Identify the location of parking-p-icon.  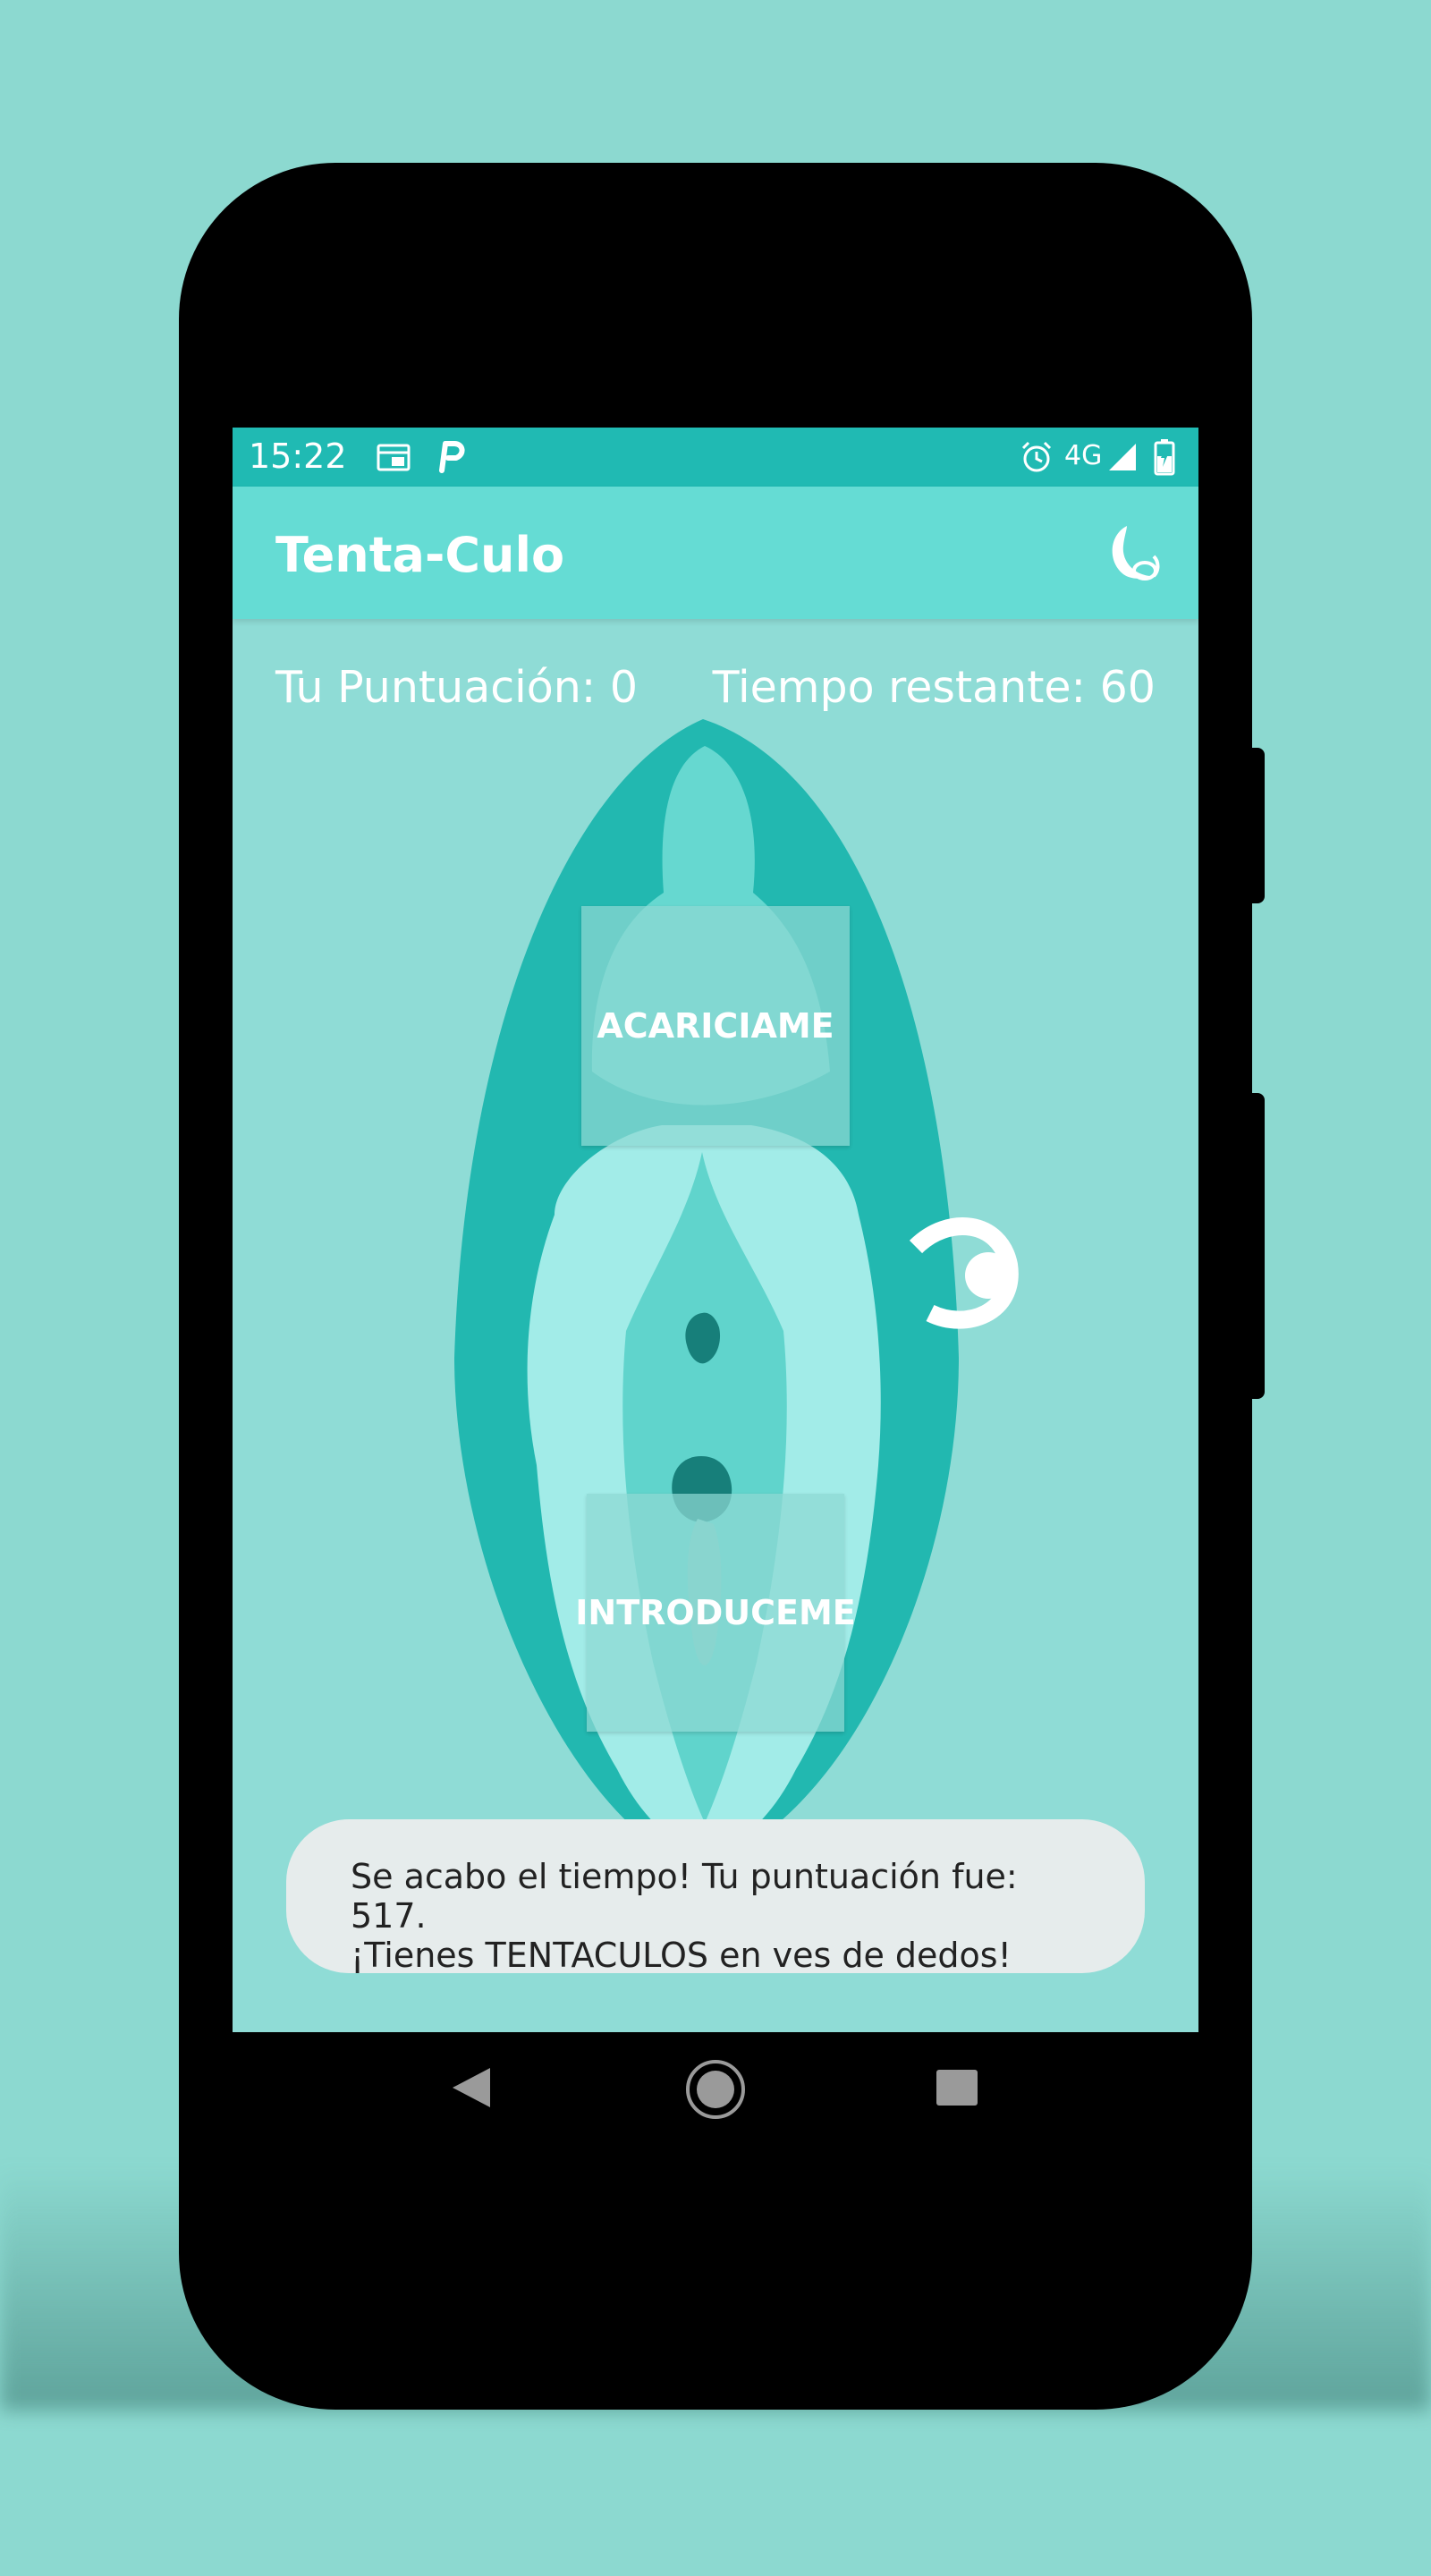
(452, 457).